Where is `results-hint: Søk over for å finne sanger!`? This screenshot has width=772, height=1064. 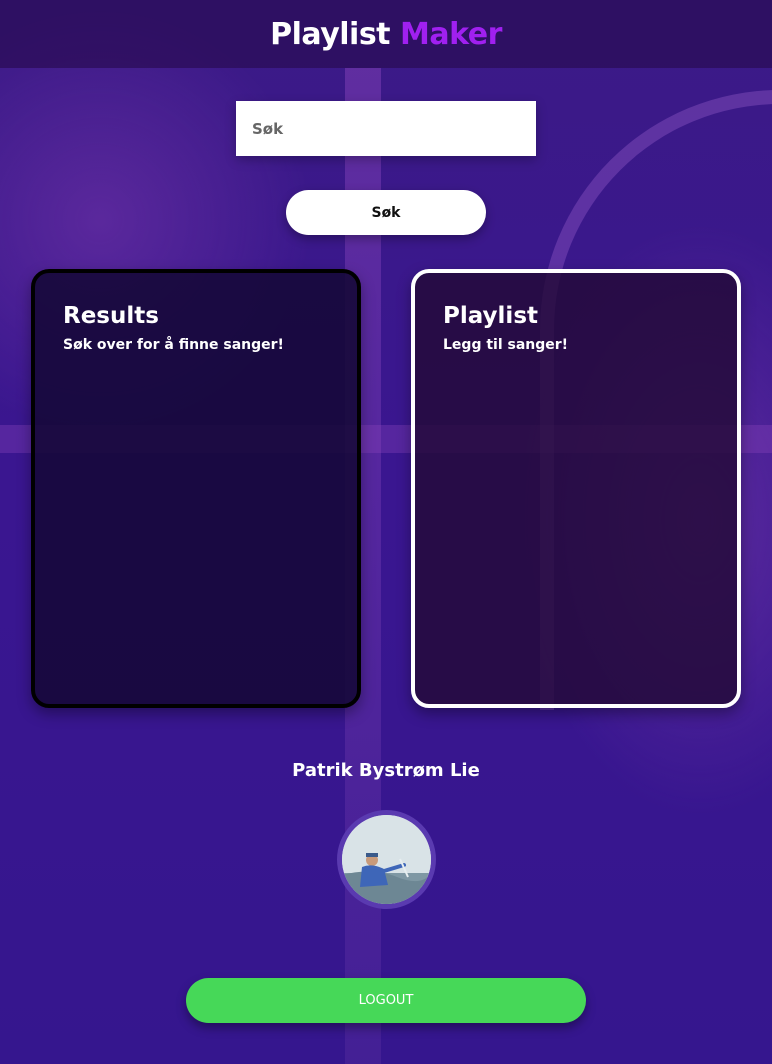
results-hint: Søk over for å finne sanger! is located at coordinates (173, 345).